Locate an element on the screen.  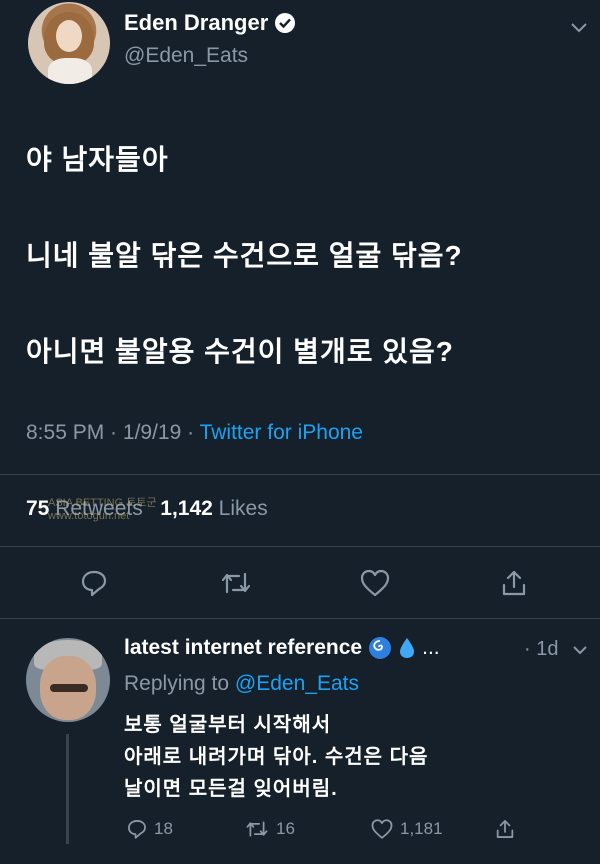
thread-line is located at coordinates (67, 789).